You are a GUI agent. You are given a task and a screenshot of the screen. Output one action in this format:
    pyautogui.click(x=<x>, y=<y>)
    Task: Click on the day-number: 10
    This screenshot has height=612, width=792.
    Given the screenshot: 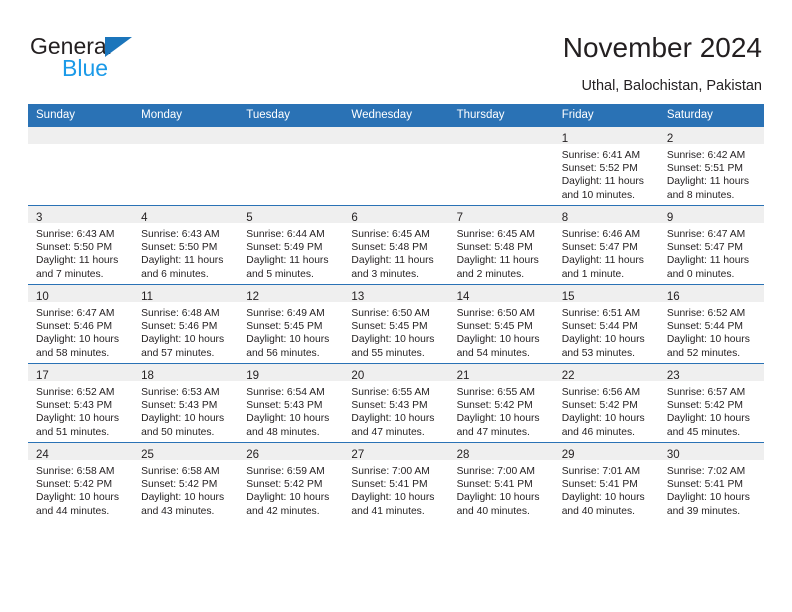 What is the action you would take?
    pyautogui.click(x=42, y=297)
    